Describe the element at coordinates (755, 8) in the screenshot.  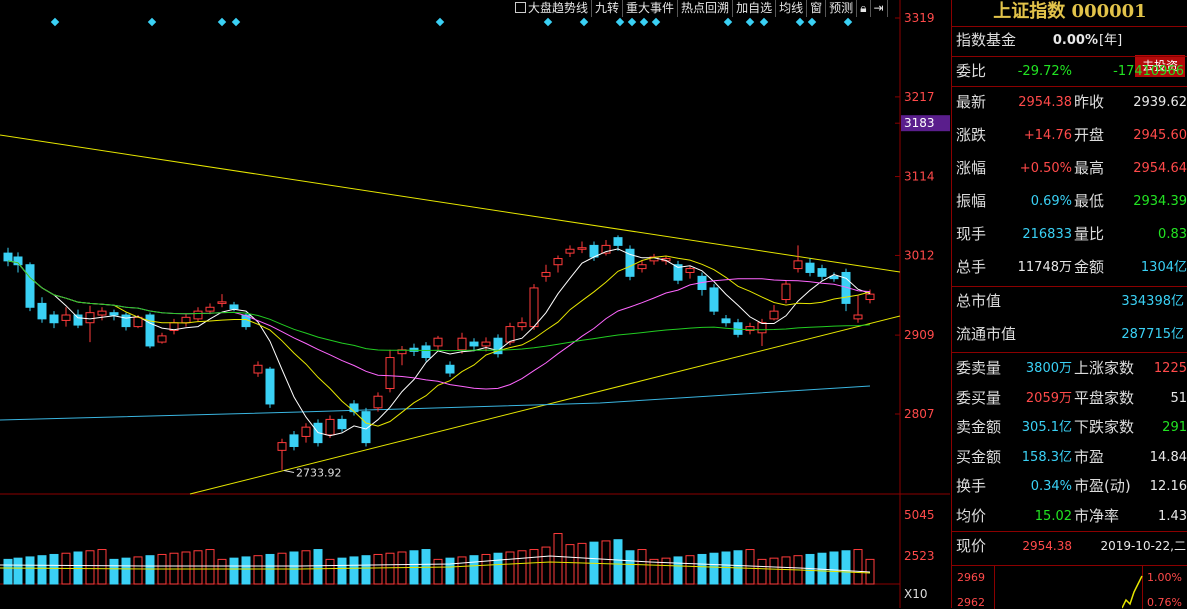
I see `toolbar-add-favorite: 加自选` at that location.